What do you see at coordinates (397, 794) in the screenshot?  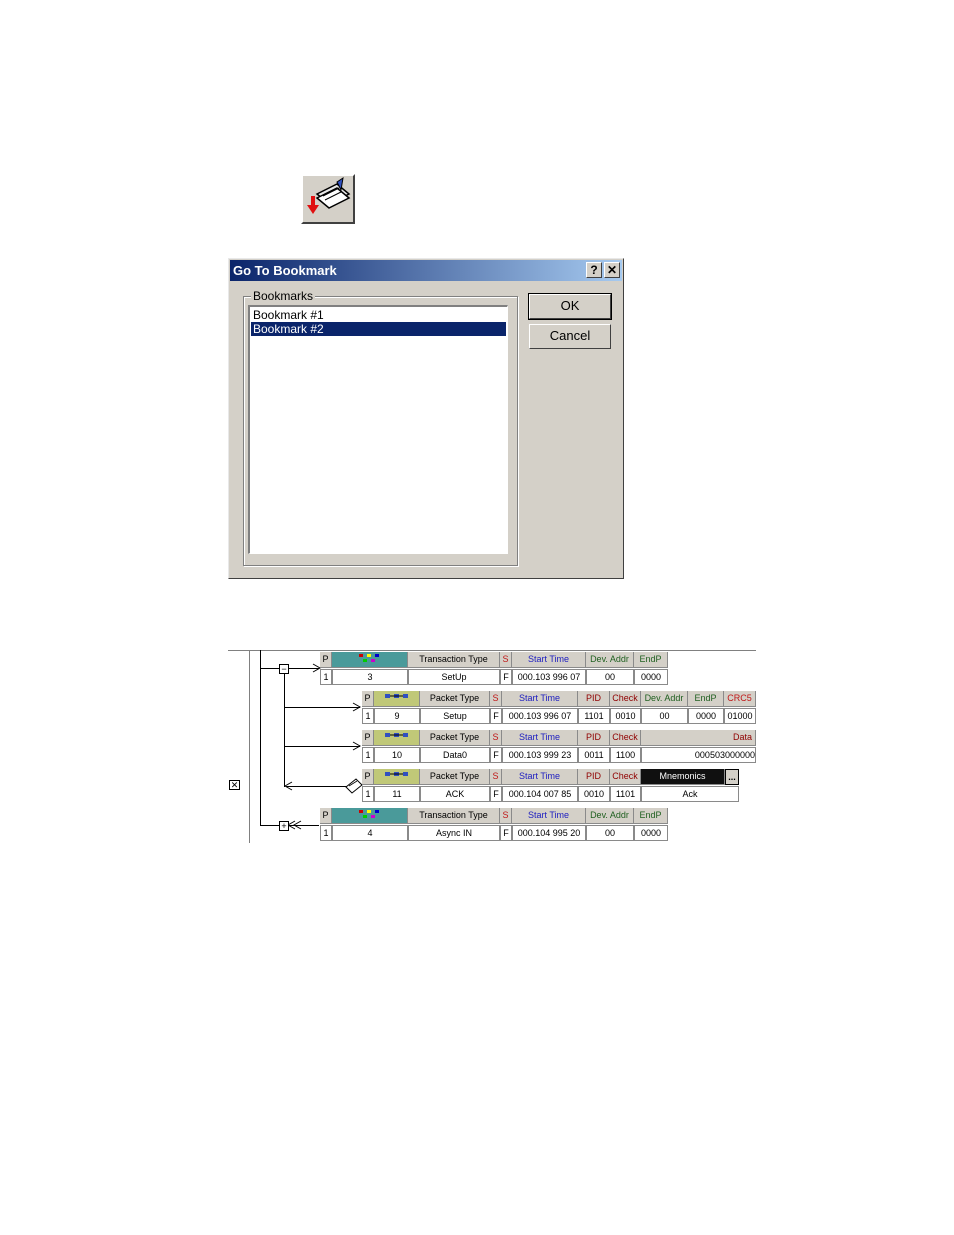 I see `value-number: 11` at bounding box center [397, 794].